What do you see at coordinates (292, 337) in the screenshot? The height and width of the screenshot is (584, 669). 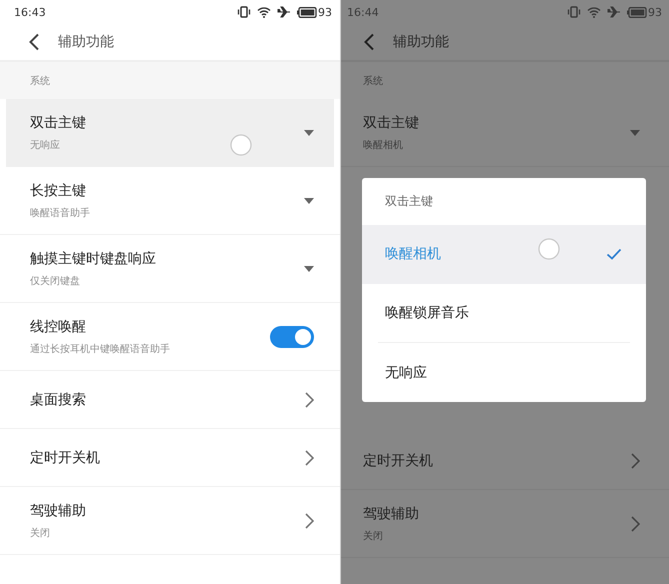 I see `toggle-switch` at bounding box center [292, 337].